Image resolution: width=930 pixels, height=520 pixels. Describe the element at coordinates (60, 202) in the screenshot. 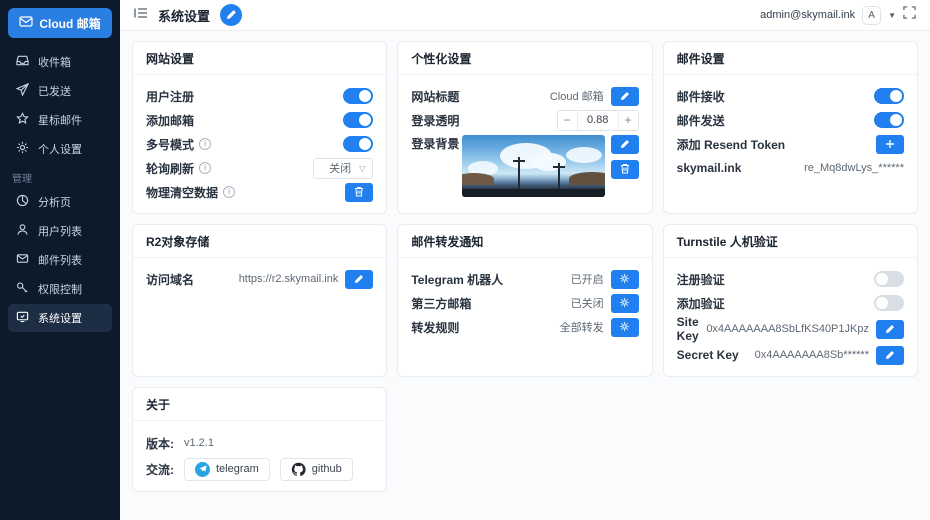

I see `sidebar-item-analytics: 分析页` at that location.